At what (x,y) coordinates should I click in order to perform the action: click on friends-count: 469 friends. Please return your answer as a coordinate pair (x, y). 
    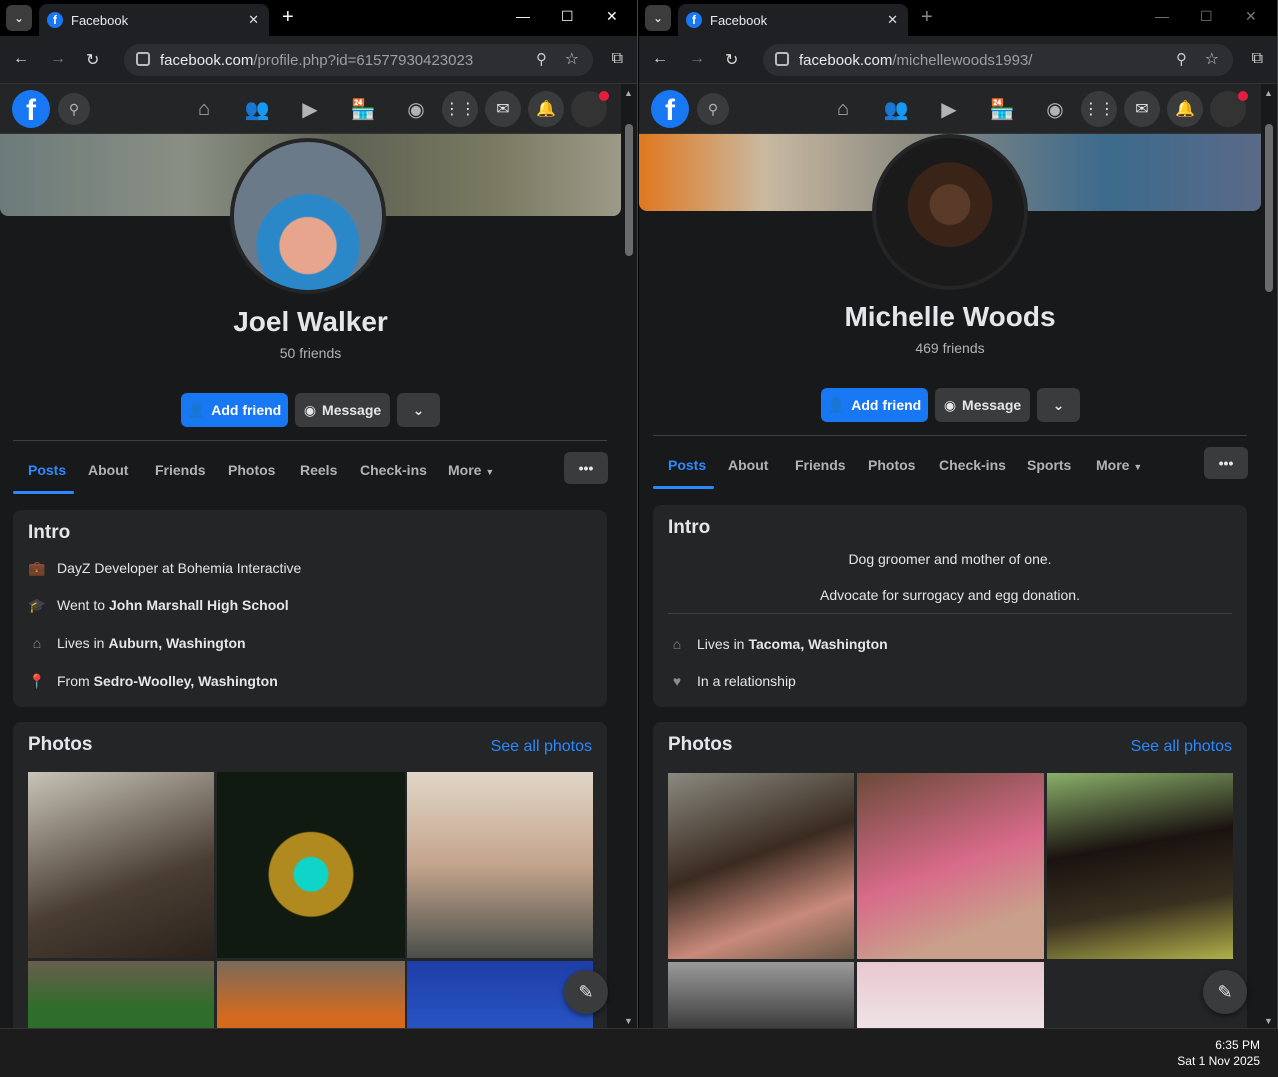
    Looking at the image, I should click on (950, 348).